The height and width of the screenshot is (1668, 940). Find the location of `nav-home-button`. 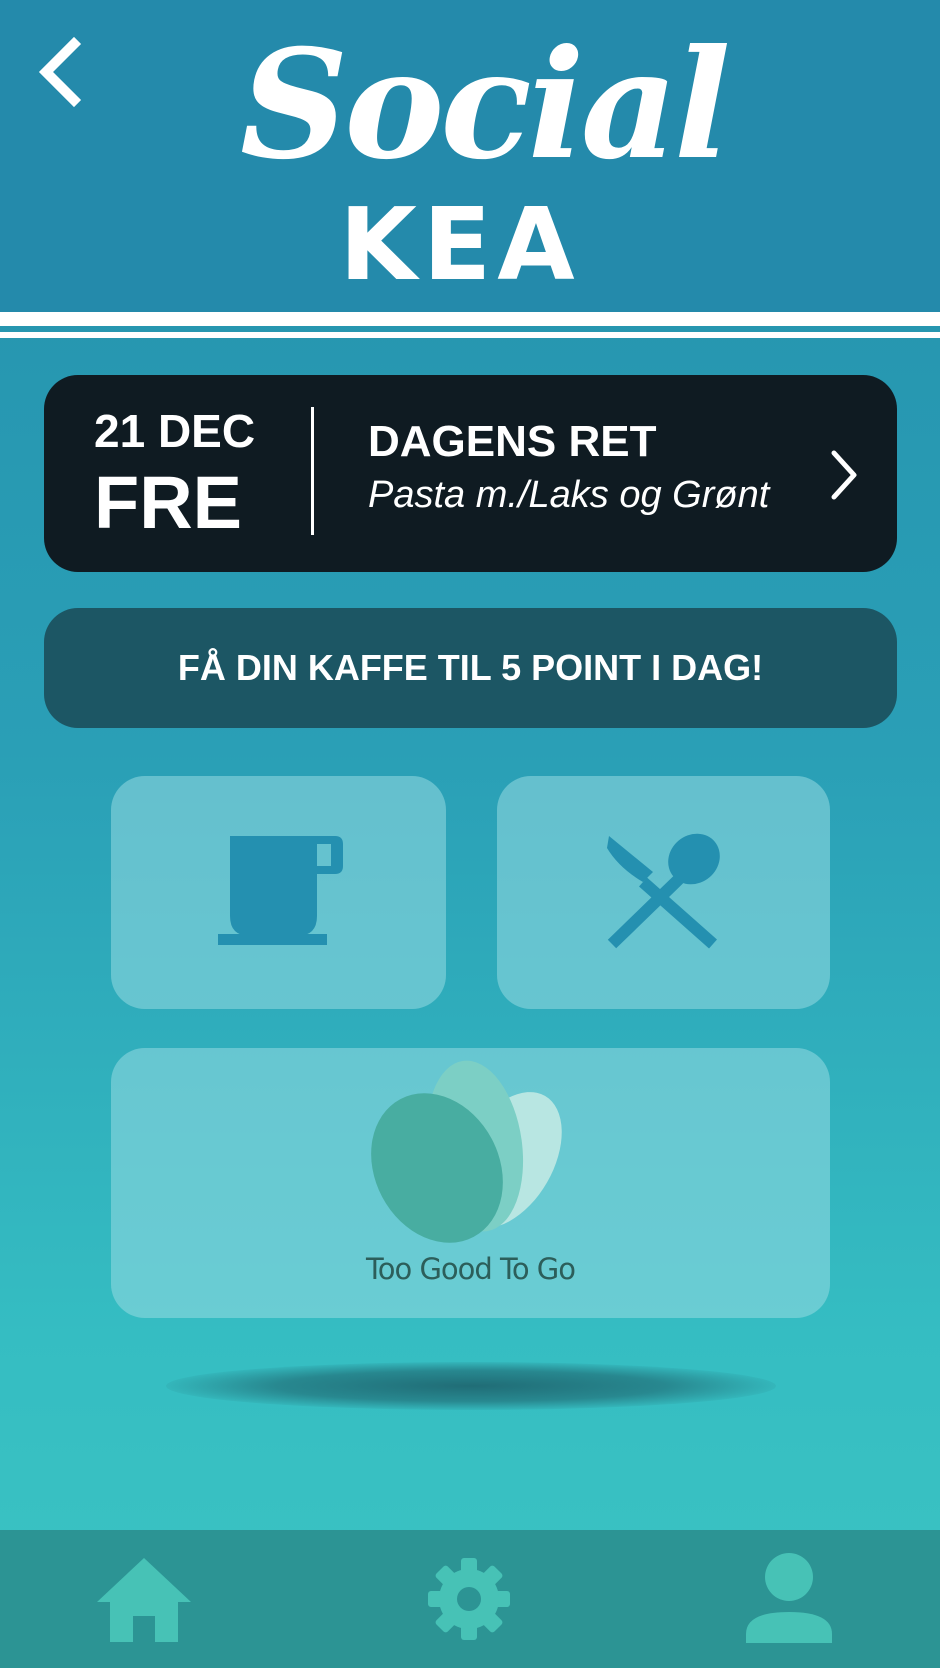

nav-home-button is located at coordinates (144, 1599).